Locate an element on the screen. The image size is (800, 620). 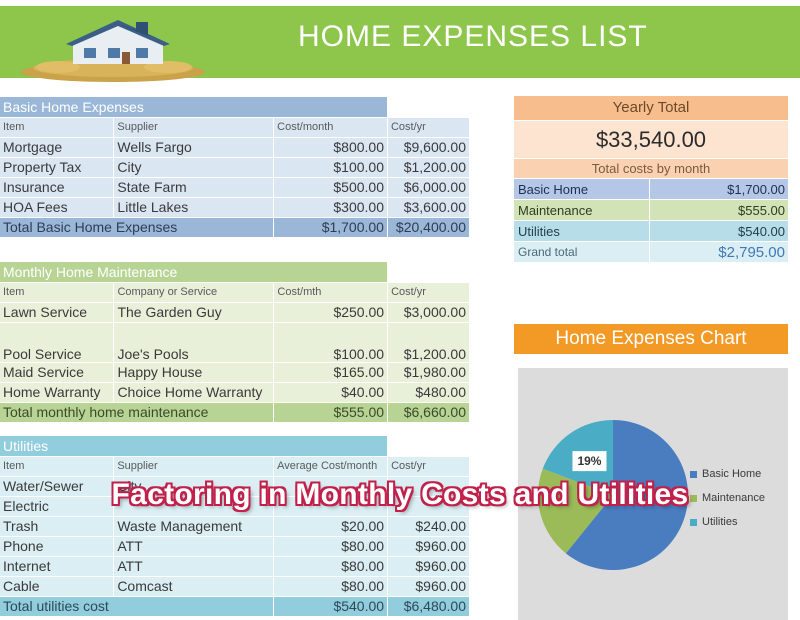
cell-cost-yr: $1,980.00 is located at coordinates (428, 372).